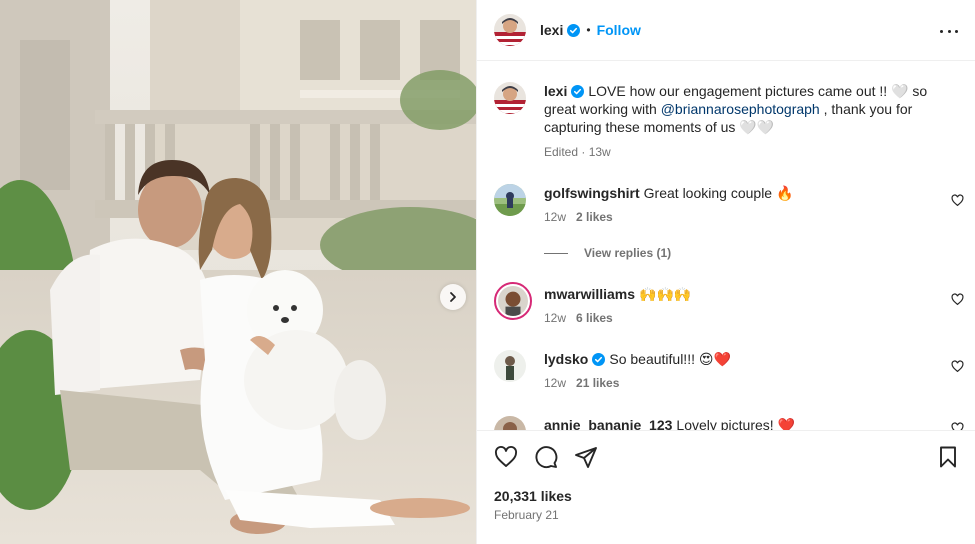  I want to click on caption-avatar, so click(510, 98).